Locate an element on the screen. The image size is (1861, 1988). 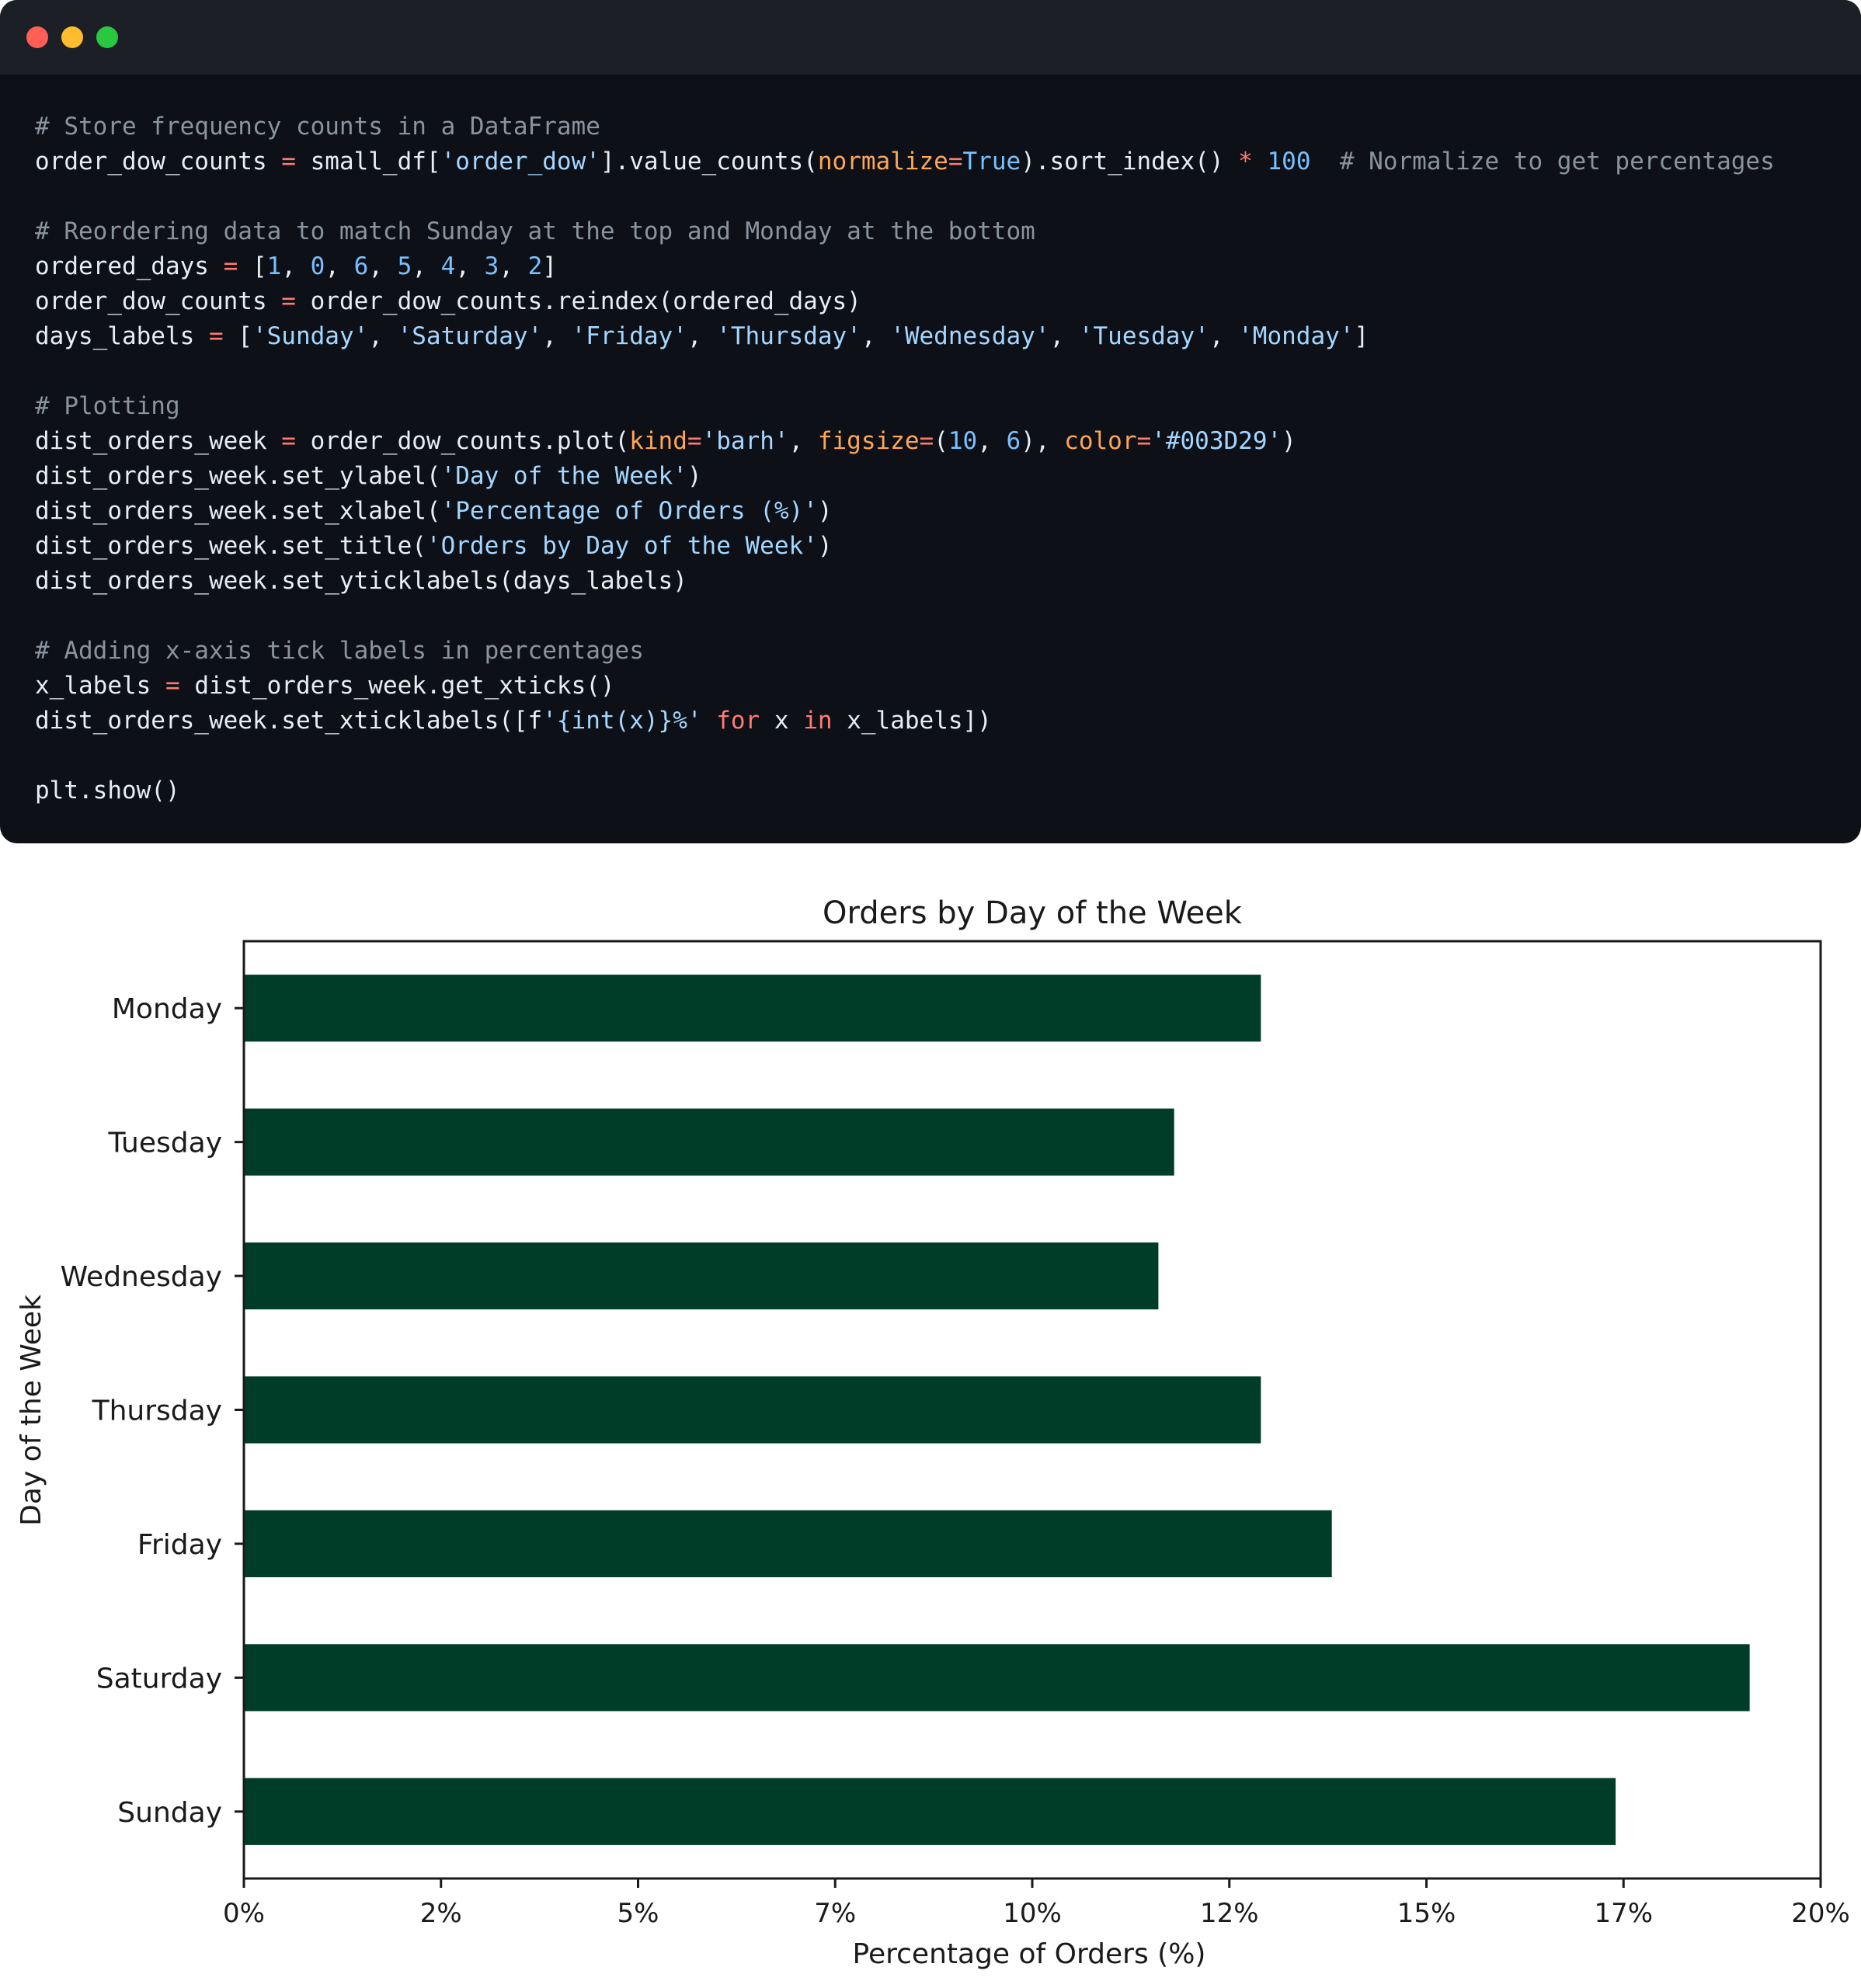
code-token: dist_orders_week.set_xticklabels([f is located at coordinates (289, 721).